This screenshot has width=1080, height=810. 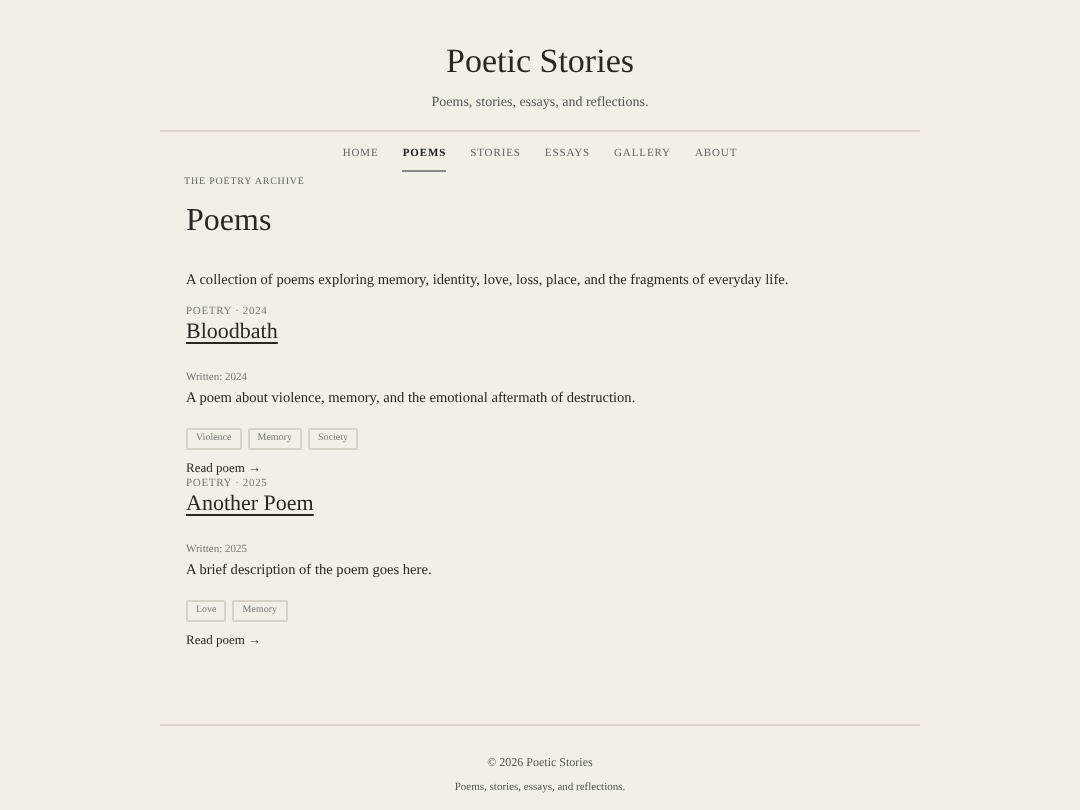 What do you see at coordinates (232, 333) in the screenshot?
I see `post-title-link: Bloodbath` at bounding box center [232, 333].